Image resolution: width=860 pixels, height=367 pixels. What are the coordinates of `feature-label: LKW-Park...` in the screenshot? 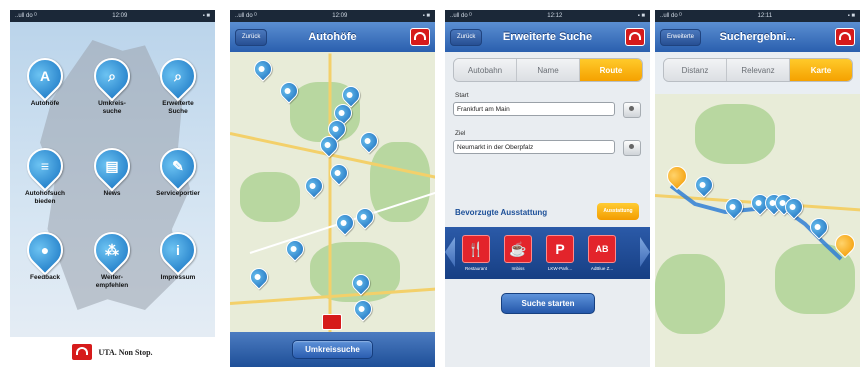 It's located at (560, 268).